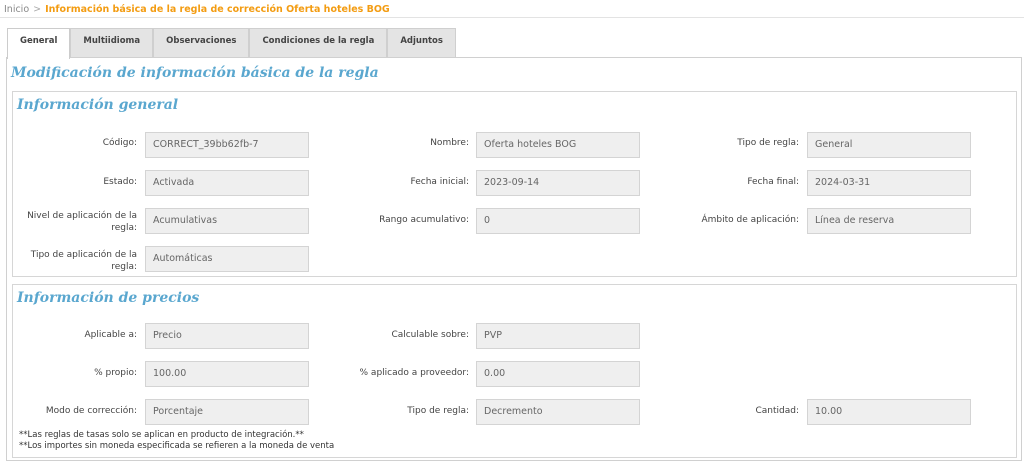 This screenshot has width=1024, height=461. I want to click on modo-correccion-field: Porcentaje, so click(227, 412).